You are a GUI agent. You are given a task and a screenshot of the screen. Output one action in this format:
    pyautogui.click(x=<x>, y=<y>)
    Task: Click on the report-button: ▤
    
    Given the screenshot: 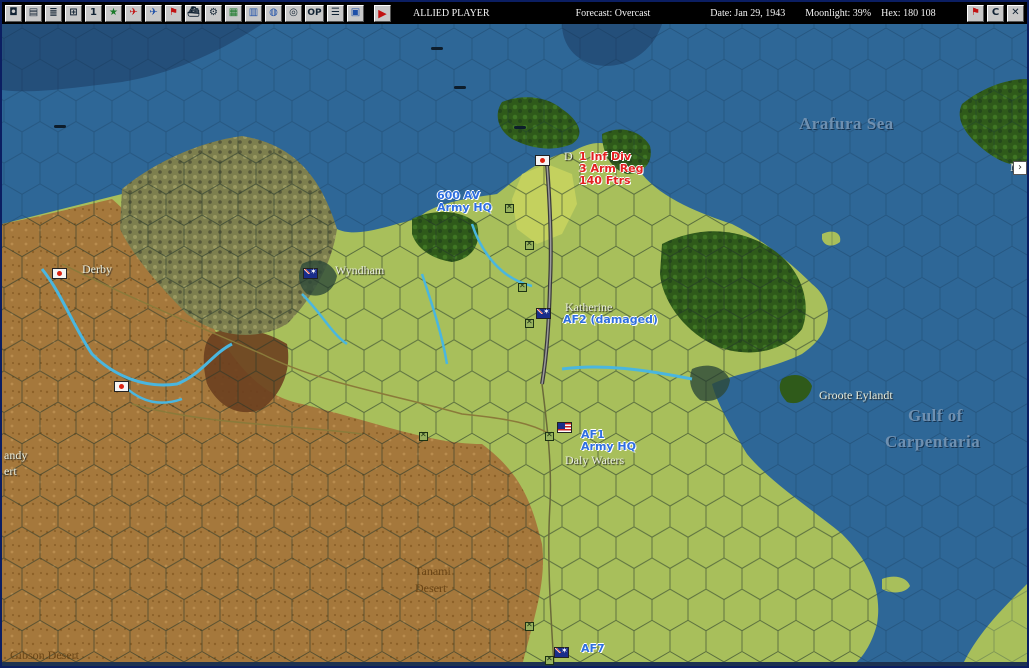 What is the action you would take?
    pyautogui.click(x=33, y=13)
    